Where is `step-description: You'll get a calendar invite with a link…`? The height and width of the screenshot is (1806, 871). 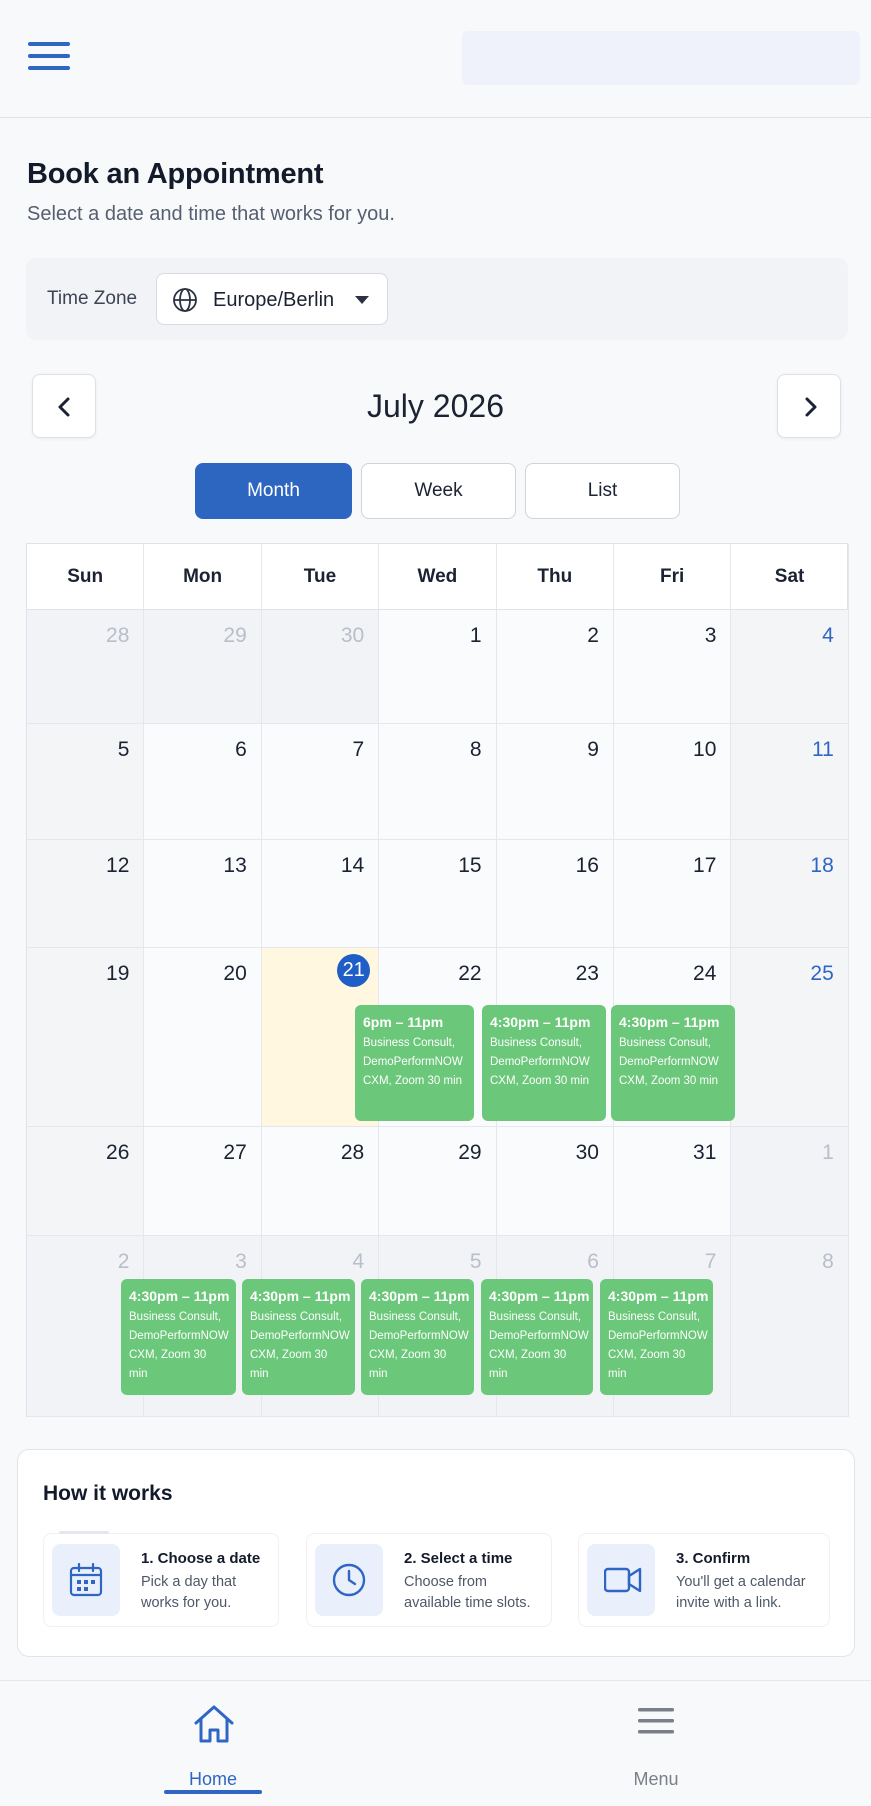 step-description: You'll get a calendar invite with a link… is located at coordinates (741, 1592).